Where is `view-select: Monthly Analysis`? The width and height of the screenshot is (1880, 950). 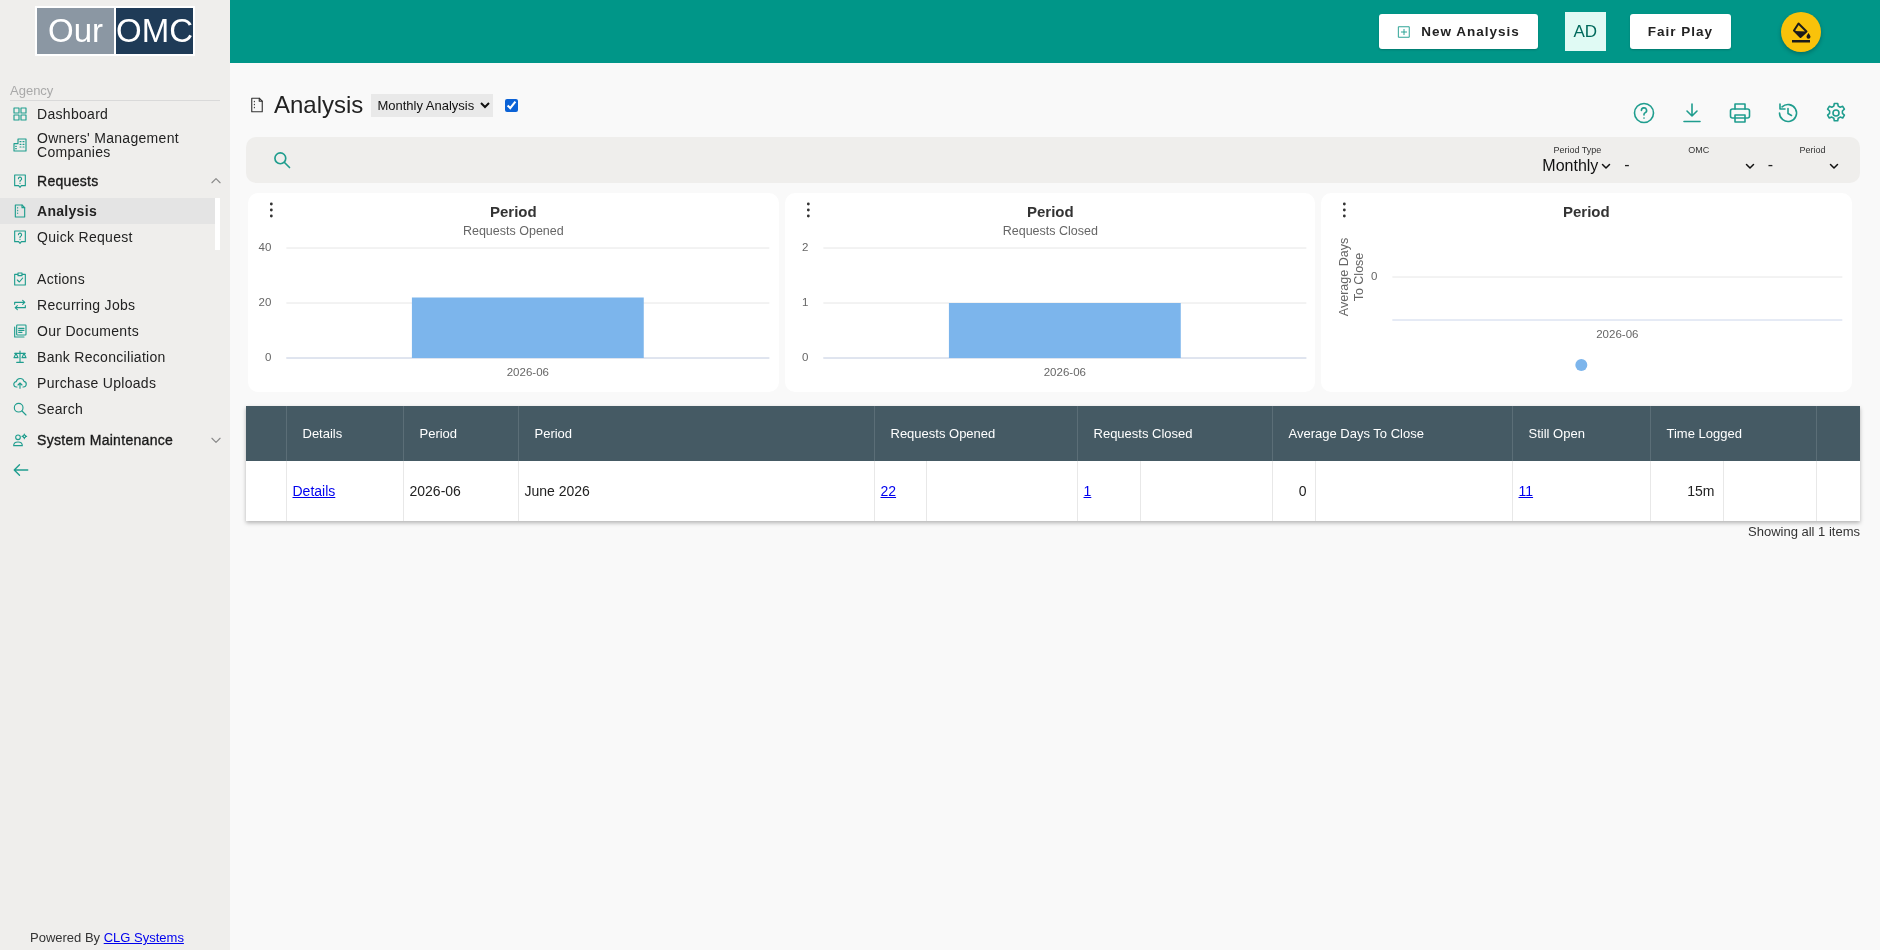
view-select: Monthly Analysis is located at coordinates (432, 105).